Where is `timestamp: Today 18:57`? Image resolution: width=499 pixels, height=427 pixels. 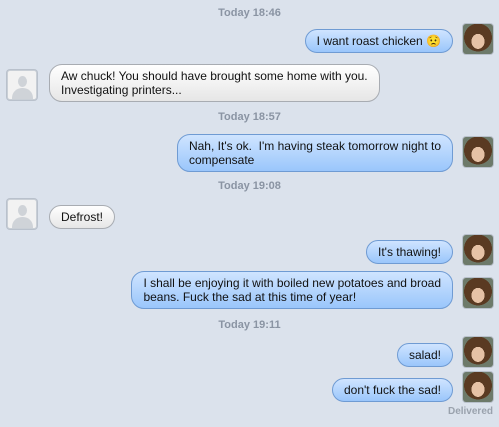 timestamp: Today 18:57 is located at coordinates (249, 117).